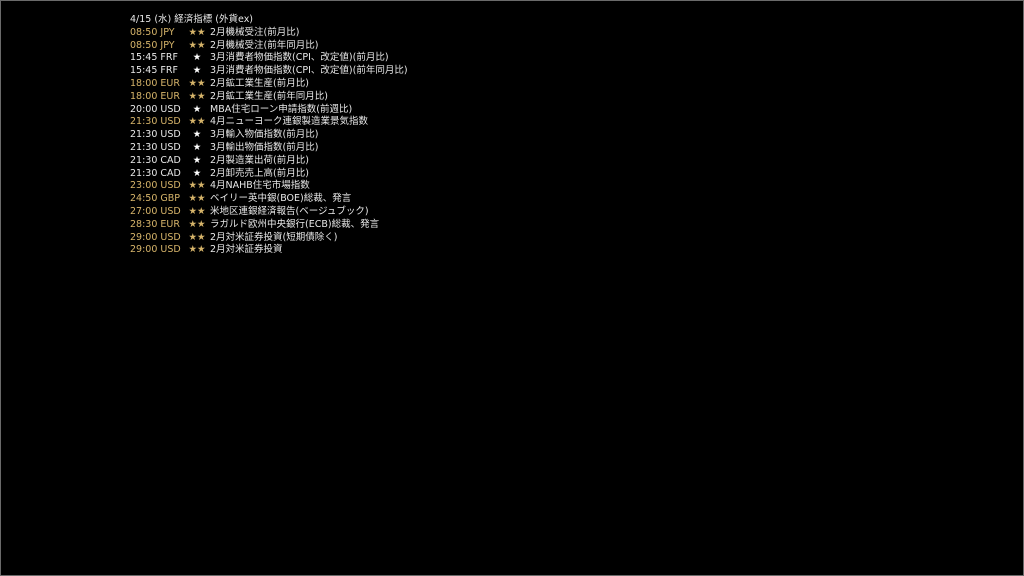 Image resolution: width=1024 pixels, height=576 pixels. What do you see at coordinates (264, 45) in the screenshot?
I see `event-name: 2月機械受注(前年同月比)` at bounding box center [264, 45].